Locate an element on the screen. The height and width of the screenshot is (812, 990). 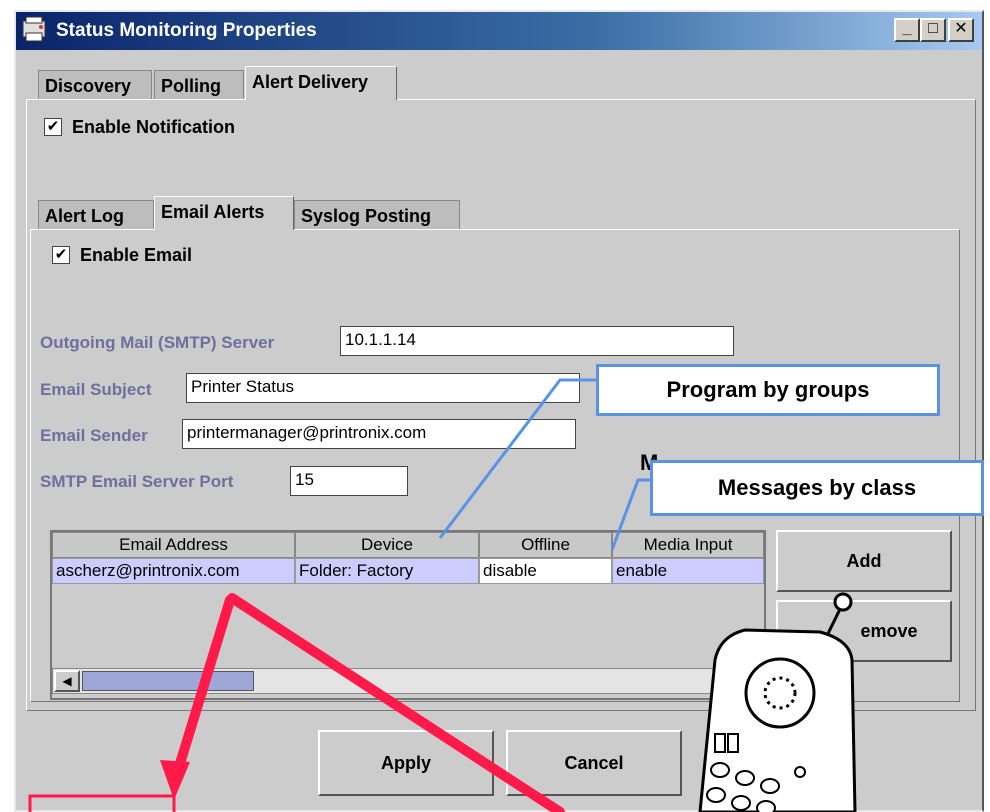
callout-leader-lines is located at coordinates (544, 464).